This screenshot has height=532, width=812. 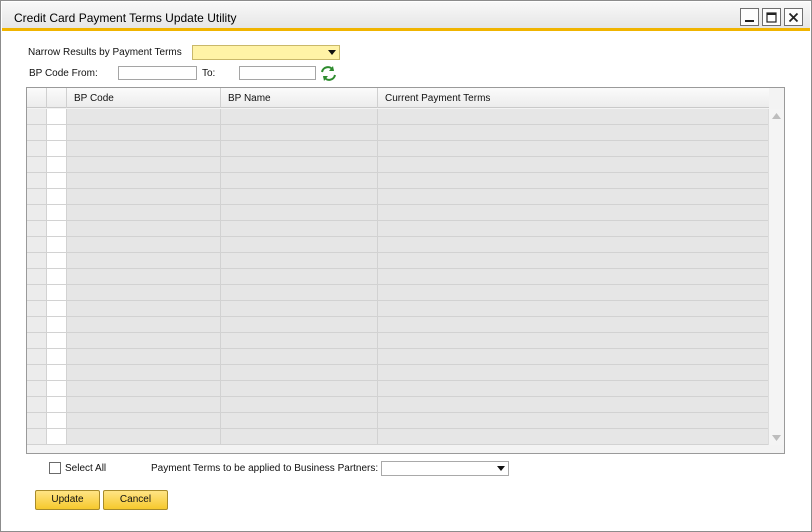 What do you see at coordinates (57, 98) in the screenshot?
I see `header-select` at bounding box center [57, 98].